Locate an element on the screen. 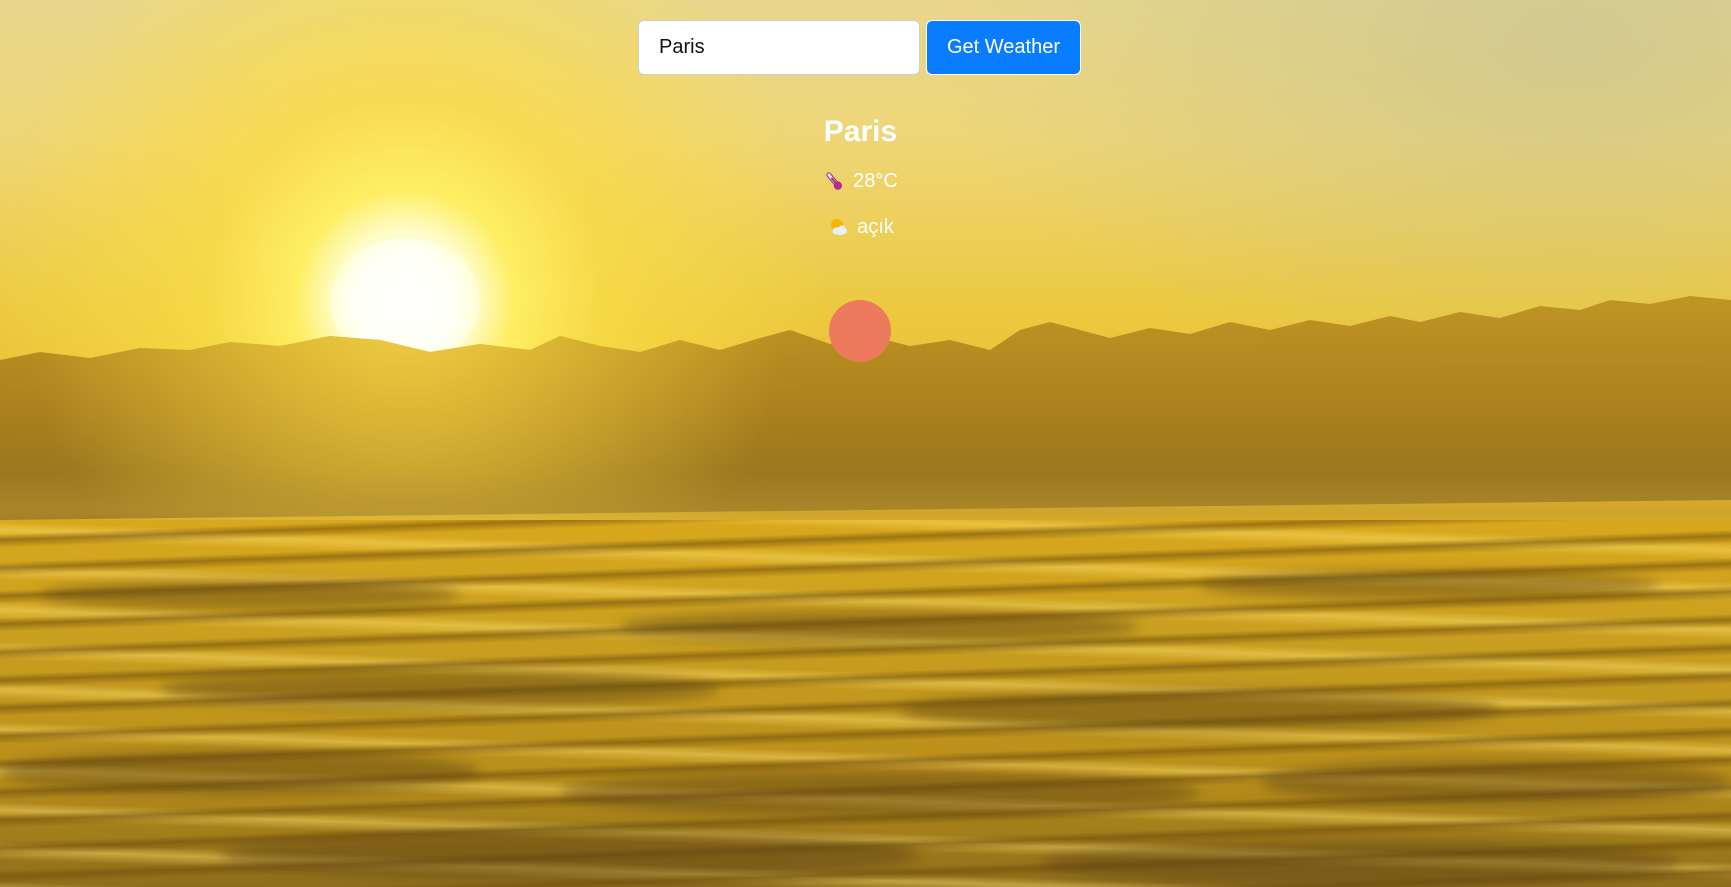 The image size is (1731, 887). description-row: açık is located at coordinates (860, 227).